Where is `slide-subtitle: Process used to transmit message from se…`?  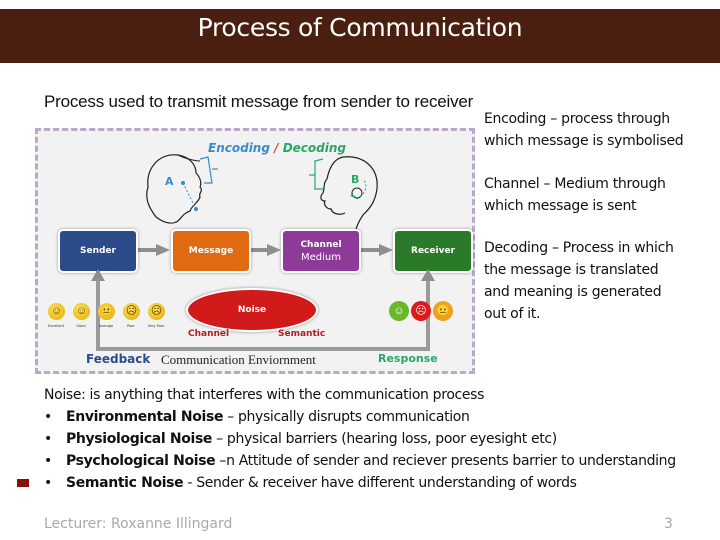
slide-subtitle: Process used to transmit message from se… is located at coordinates (259, 101).